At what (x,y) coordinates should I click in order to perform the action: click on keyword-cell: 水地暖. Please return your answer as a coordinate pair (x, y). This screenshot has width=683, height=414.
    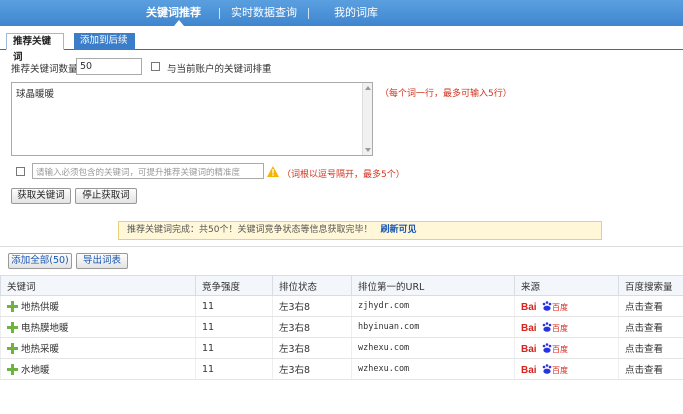
    Looking at the image, I should click on (98, 369).